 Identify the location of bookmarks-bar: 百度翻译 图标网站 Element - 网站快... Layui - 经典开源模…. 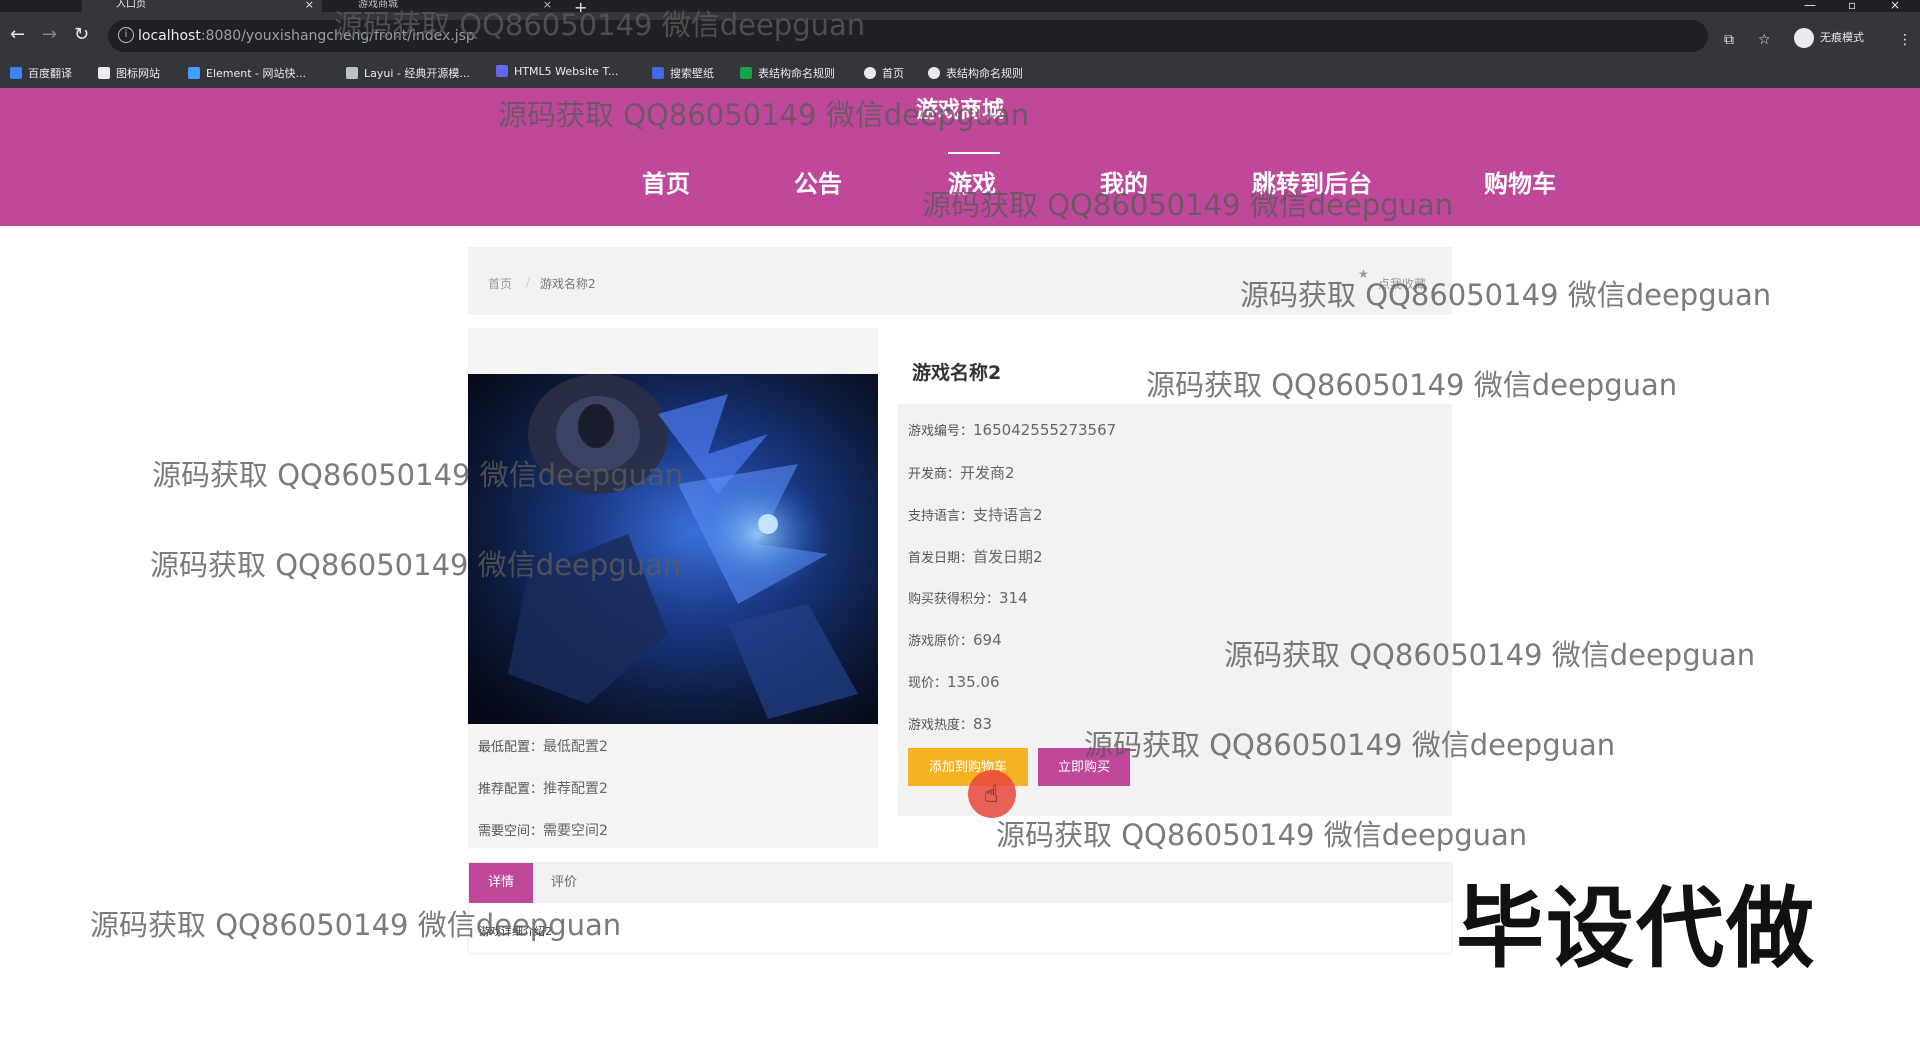
(960, 73).